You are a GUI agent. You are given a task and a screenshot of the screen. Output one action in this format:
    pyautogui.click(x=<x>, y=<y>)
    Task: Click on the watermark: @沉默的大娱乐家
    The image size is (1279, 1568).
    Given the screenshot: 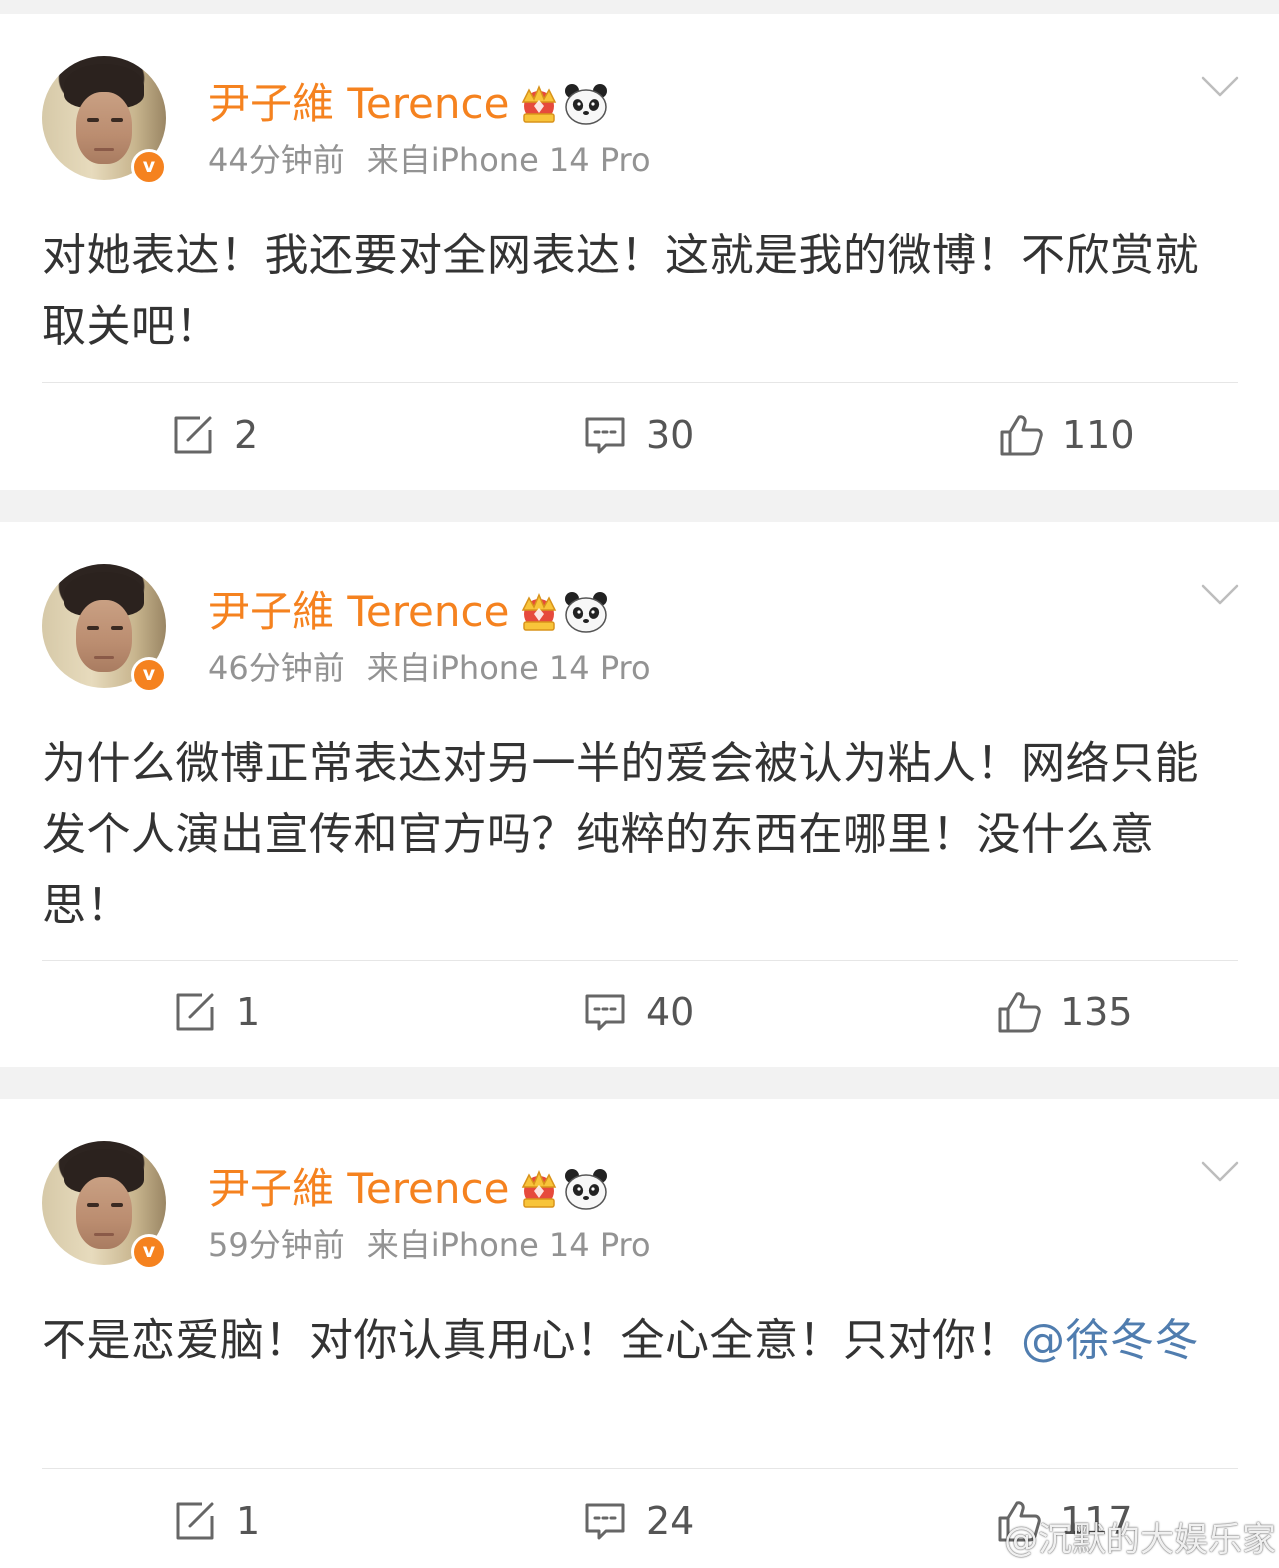 What is the action you would take?
    pyautogui.click(x=1113, y=1536)
    